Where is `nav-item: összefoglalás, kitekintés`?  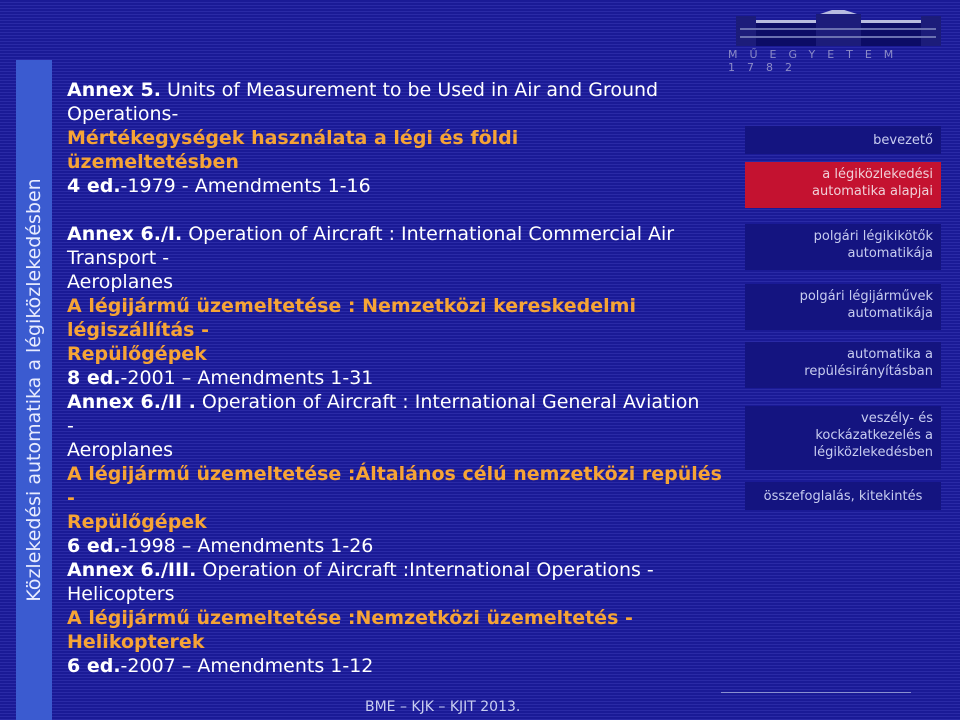
nav-item: összefoglalás, kitekintés is located at coordinates (843, 496).